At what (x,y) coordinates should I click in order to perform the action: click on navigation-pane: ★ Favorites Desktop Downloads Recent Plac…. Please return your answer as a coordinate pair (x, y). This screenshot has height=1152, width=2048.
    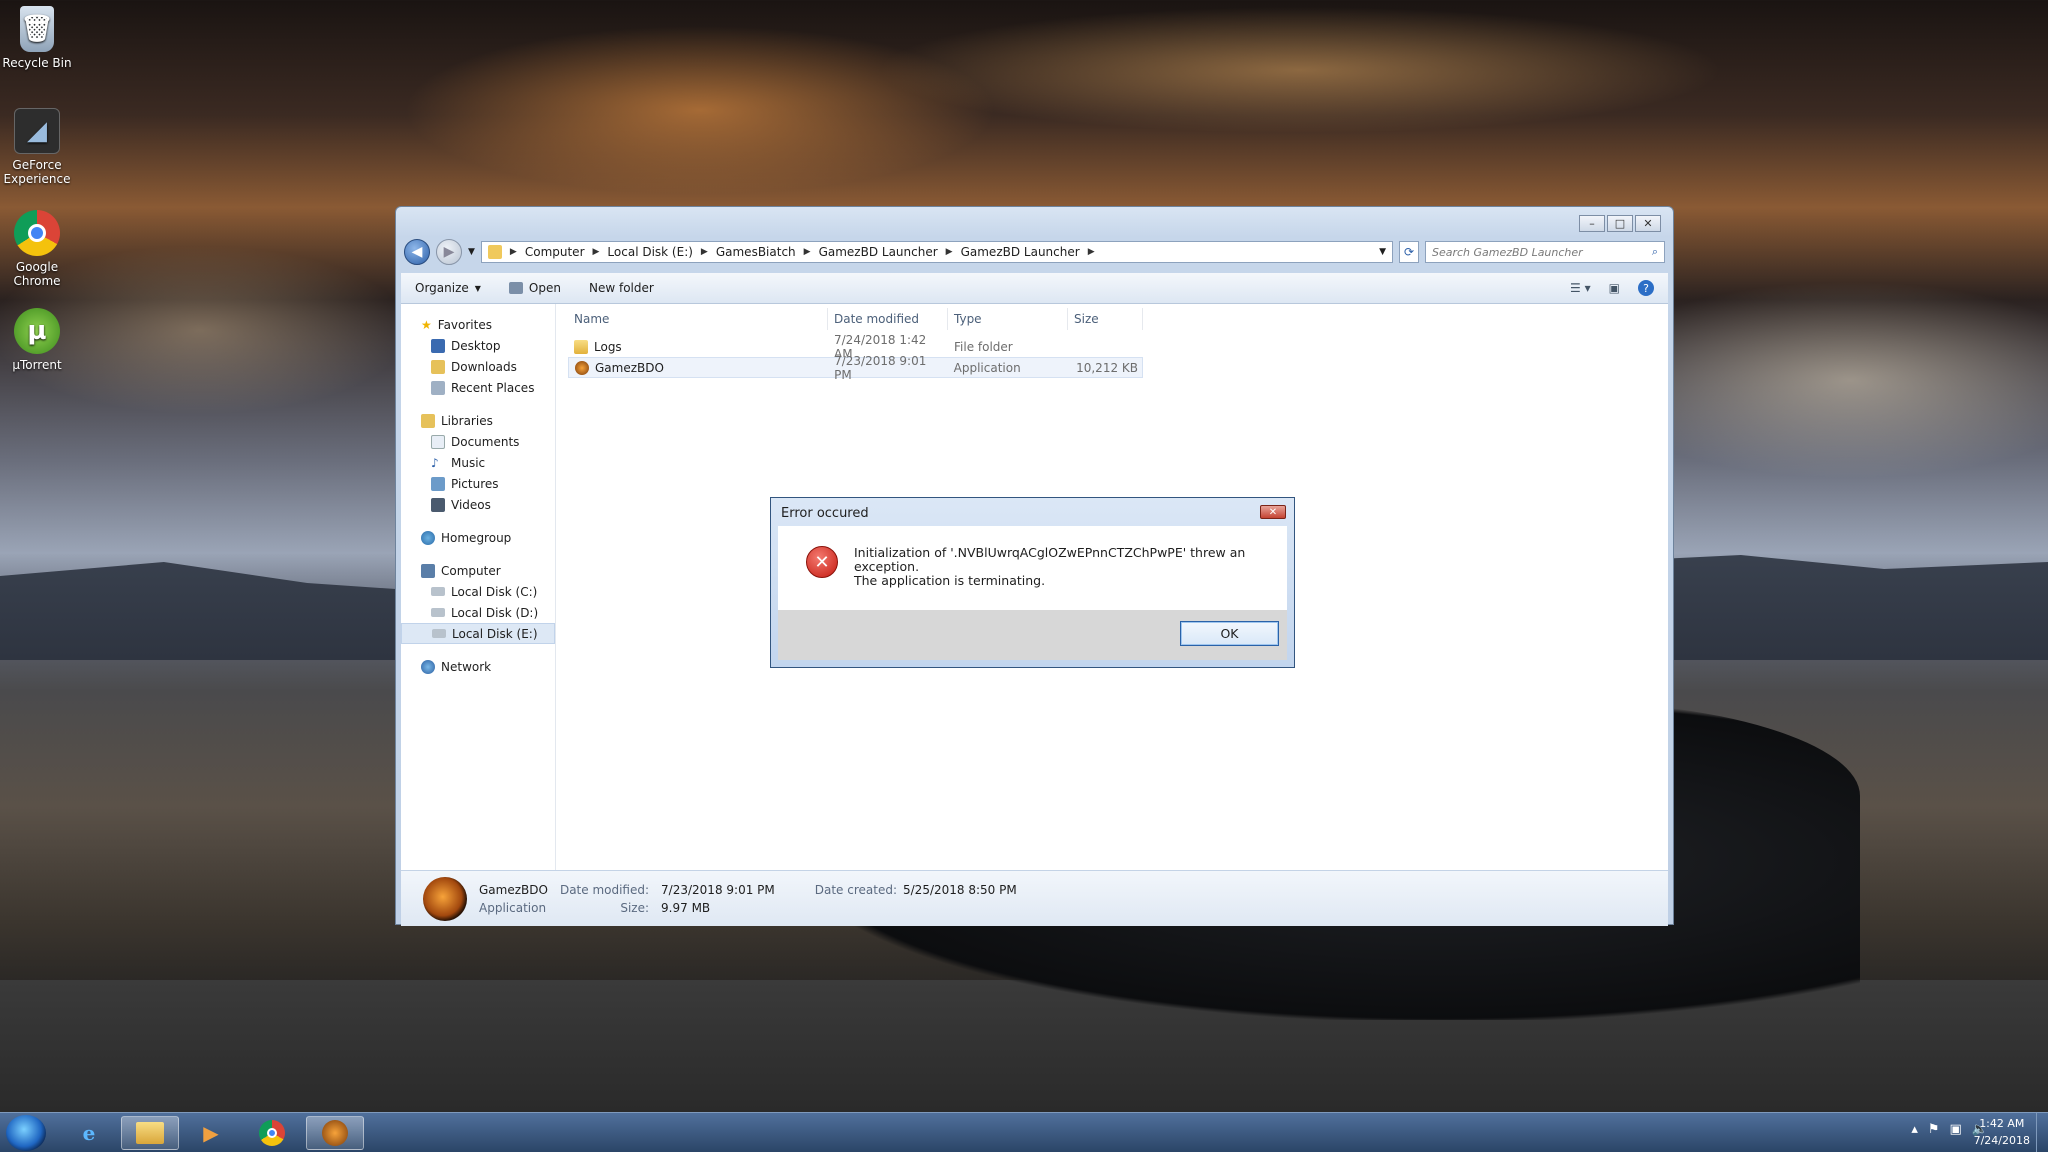
    Looking at the image, I should click on (478, 587).